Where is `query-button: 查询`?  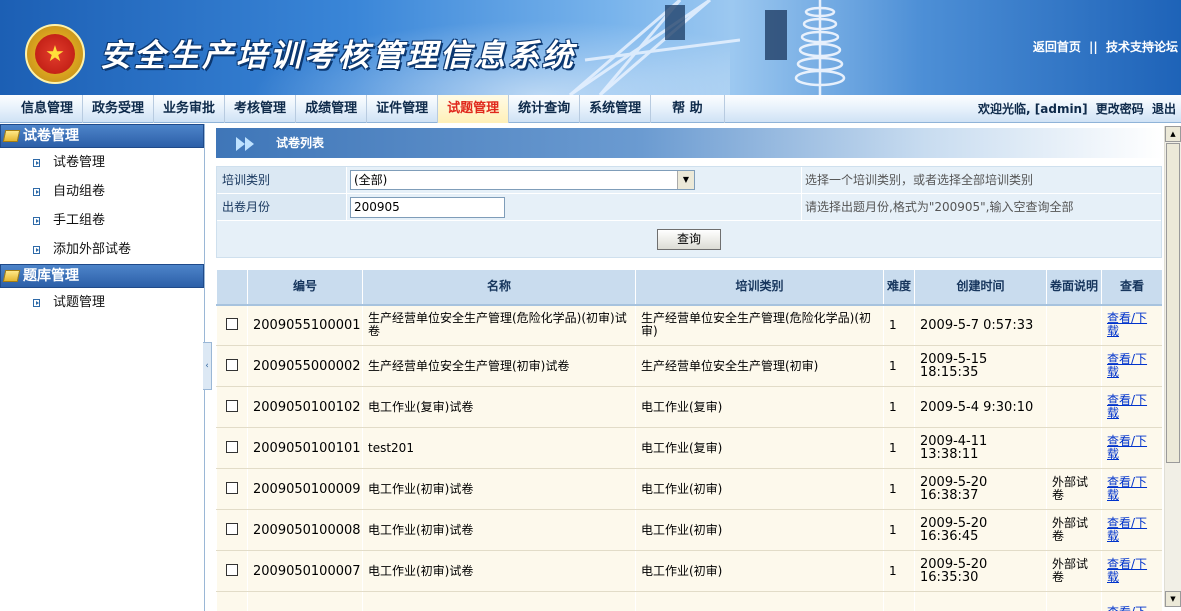
query-button: 查询 is located at coordinates (688, 239).